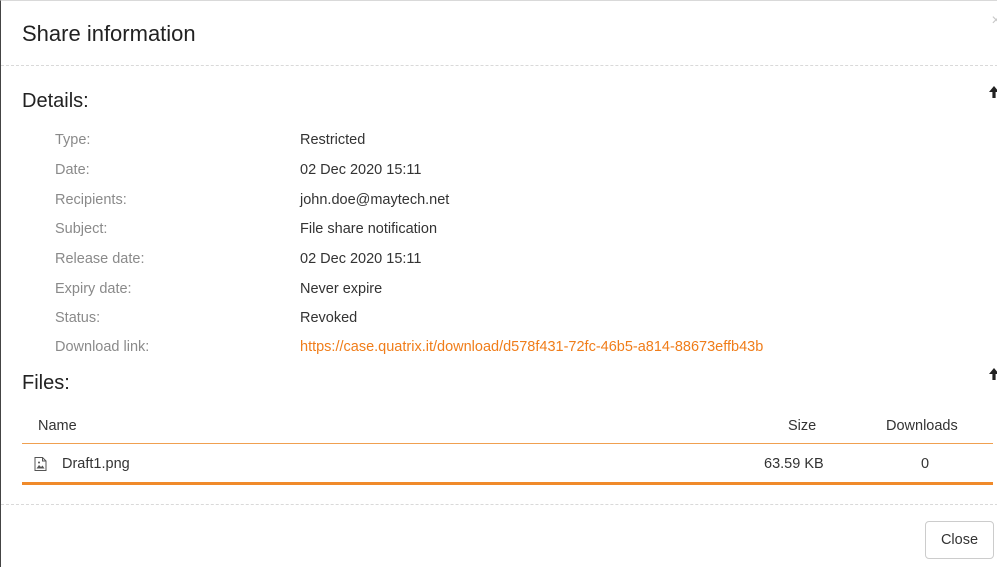 The image size is (997, 567). I want to click on file-size: 63.59 KB, so click(794, 464).